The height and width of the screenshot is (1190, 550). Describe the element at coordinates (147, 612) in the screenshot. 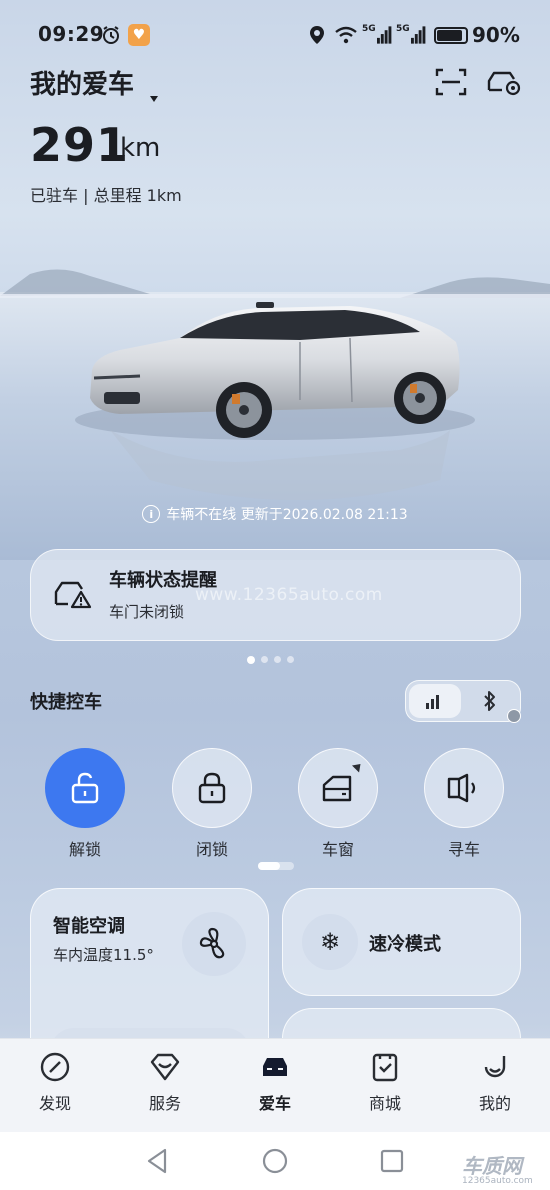

I see `alert-subtitle: 车门未闭锁` at that location.